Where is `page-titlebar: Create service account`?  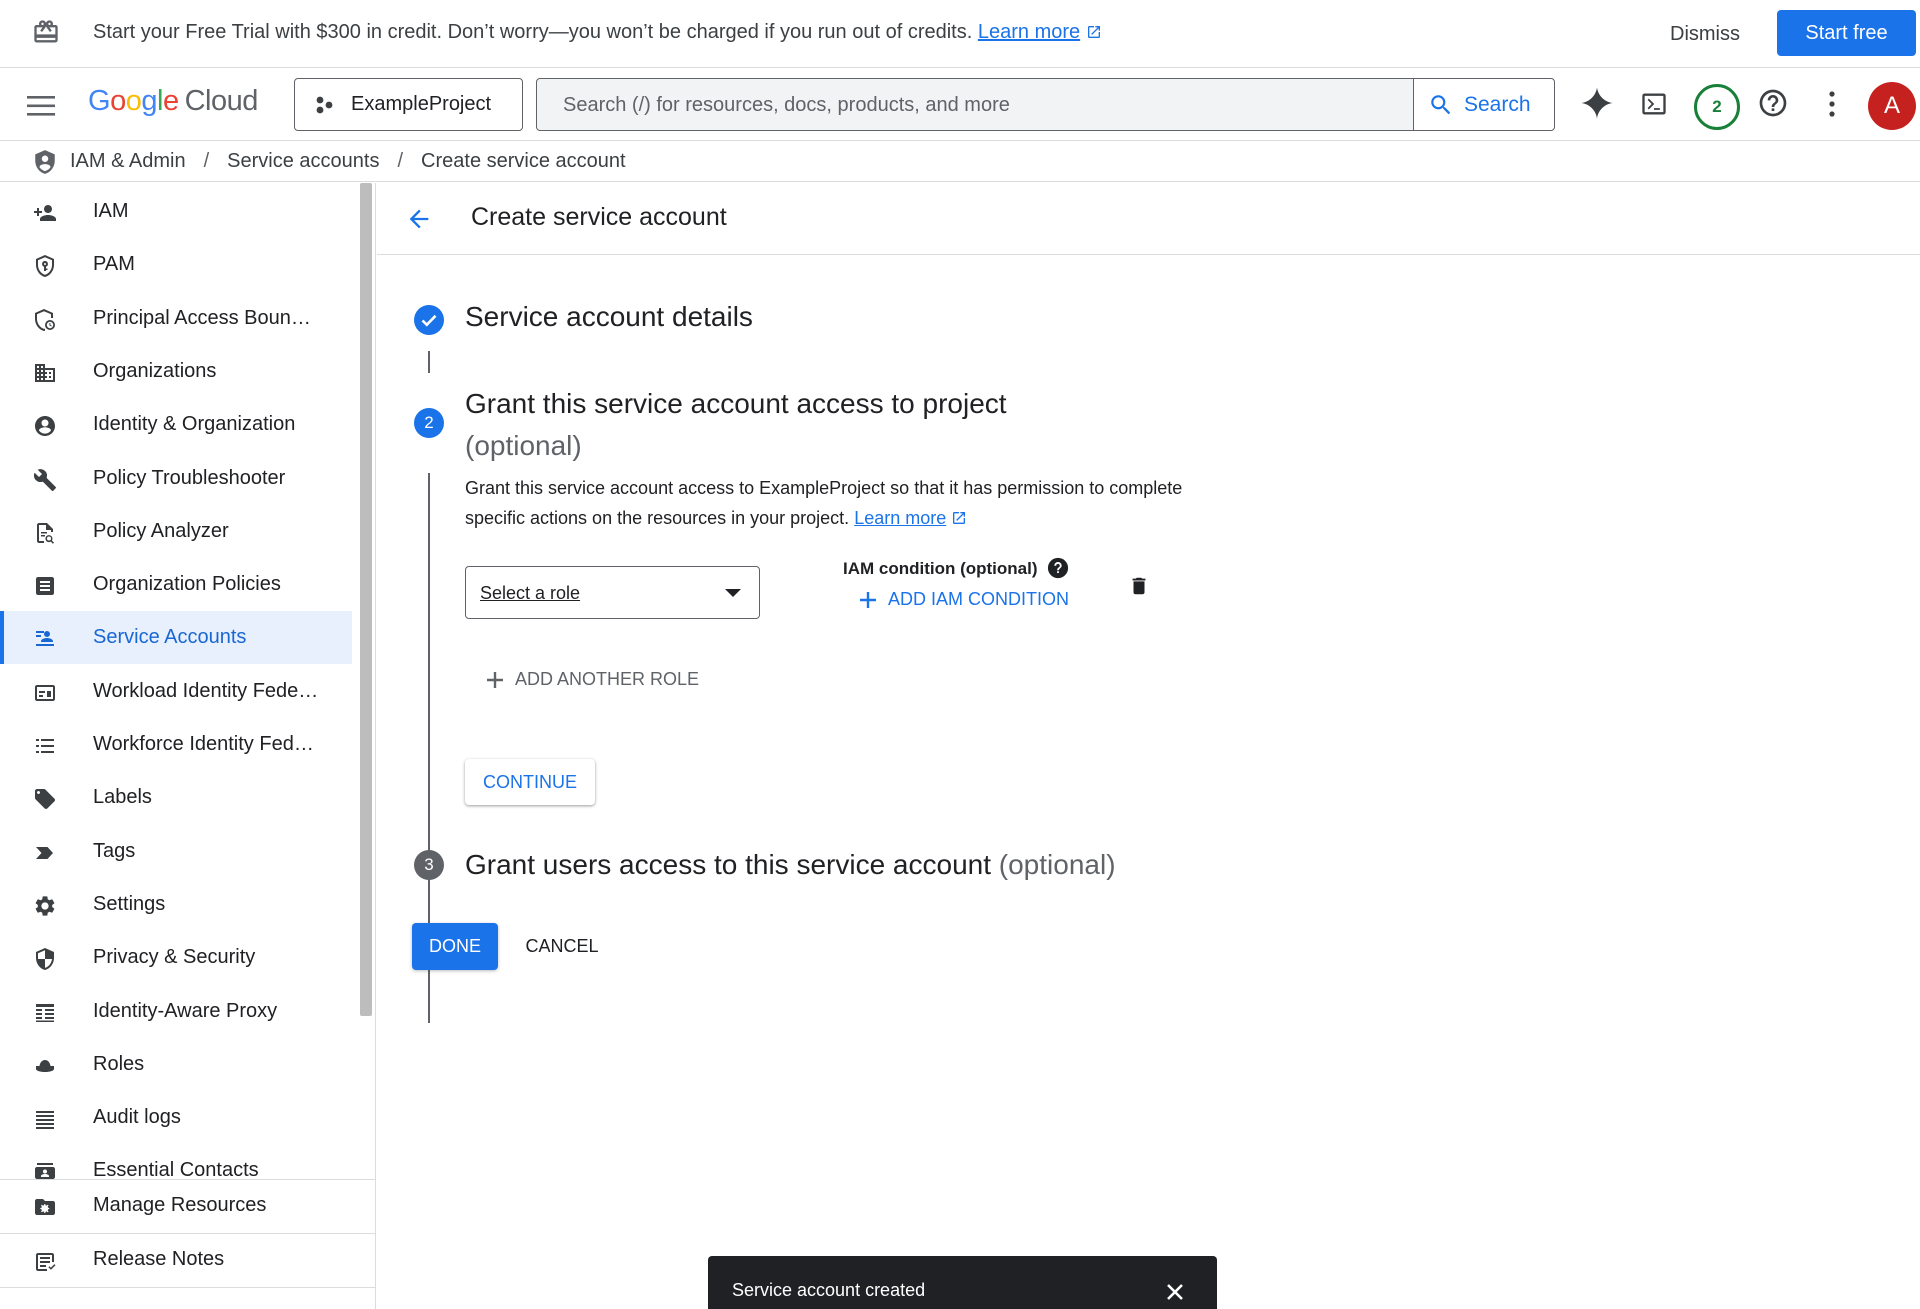
page-titlebar: Create service account is located at coordinates (1148, 219).